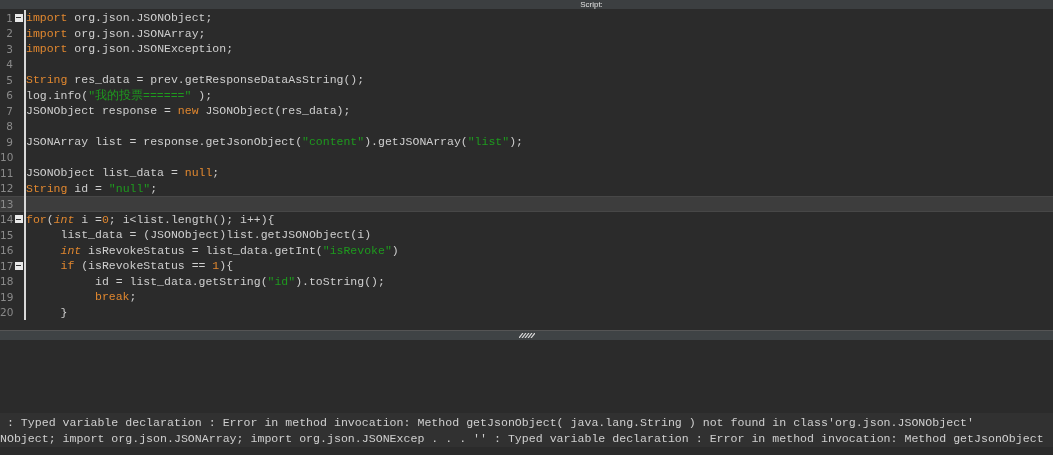  I want to click on code-line: break;, so click(115, 297).